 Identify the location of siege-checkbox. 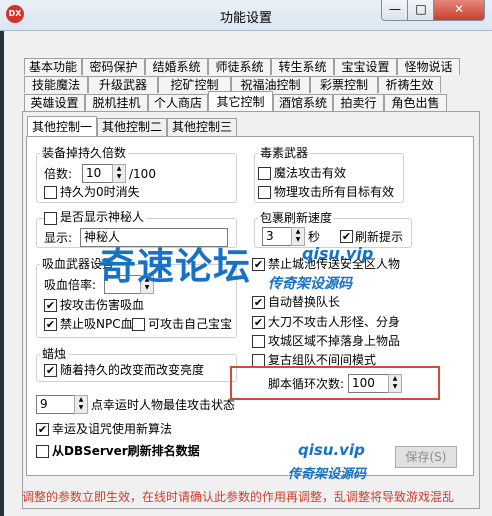
(258, 341).